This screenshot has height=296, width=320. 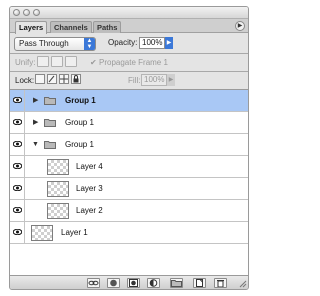 I want to click on unify-style-icon, so click(x=71, y=61).